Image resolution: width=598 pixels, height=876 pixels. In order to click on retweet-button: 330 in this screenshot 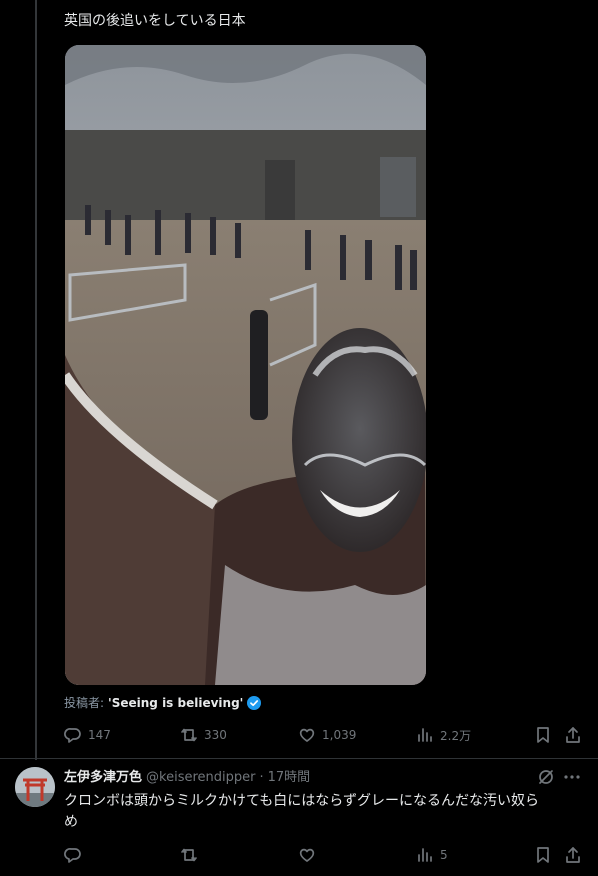, I will do `click(203, 735)`.